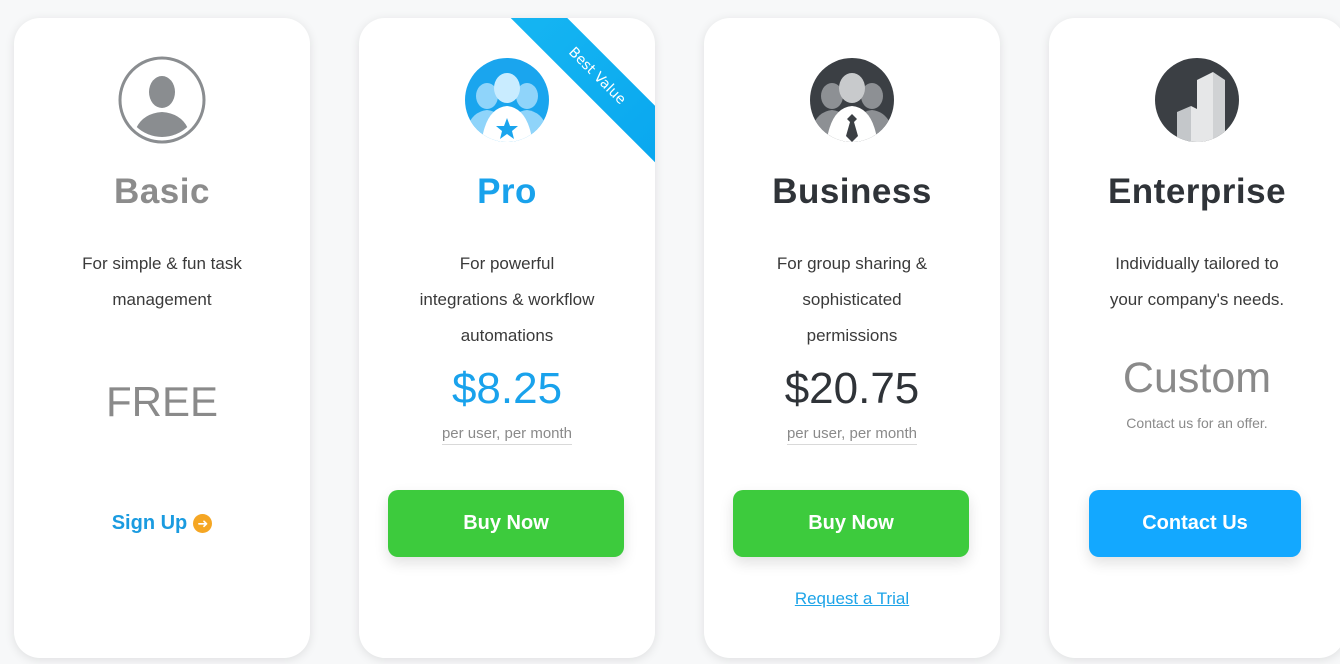 The width and height of the screenshot is (1340, 664). I want to click on plan-description-line: your company's needs., so click(1197, 299).